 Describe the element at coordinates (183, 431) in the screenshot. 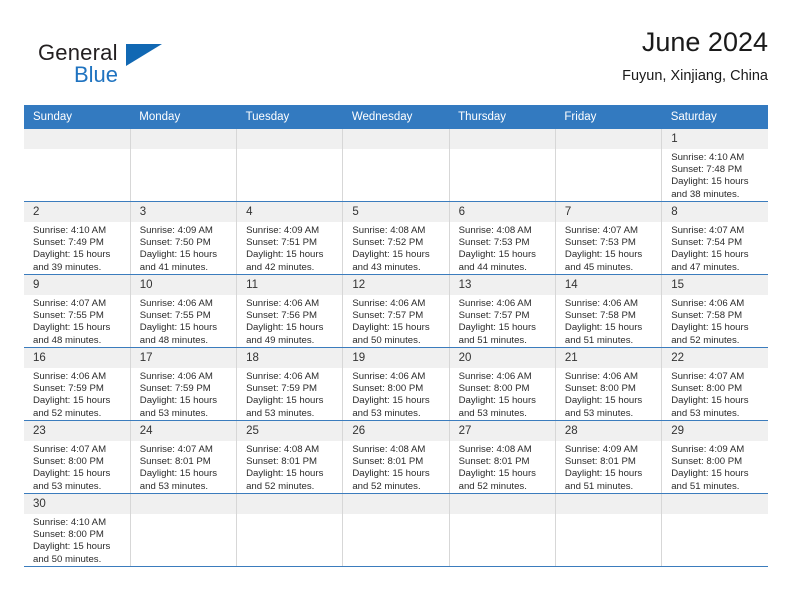

I see `day-number: 24` at that location.